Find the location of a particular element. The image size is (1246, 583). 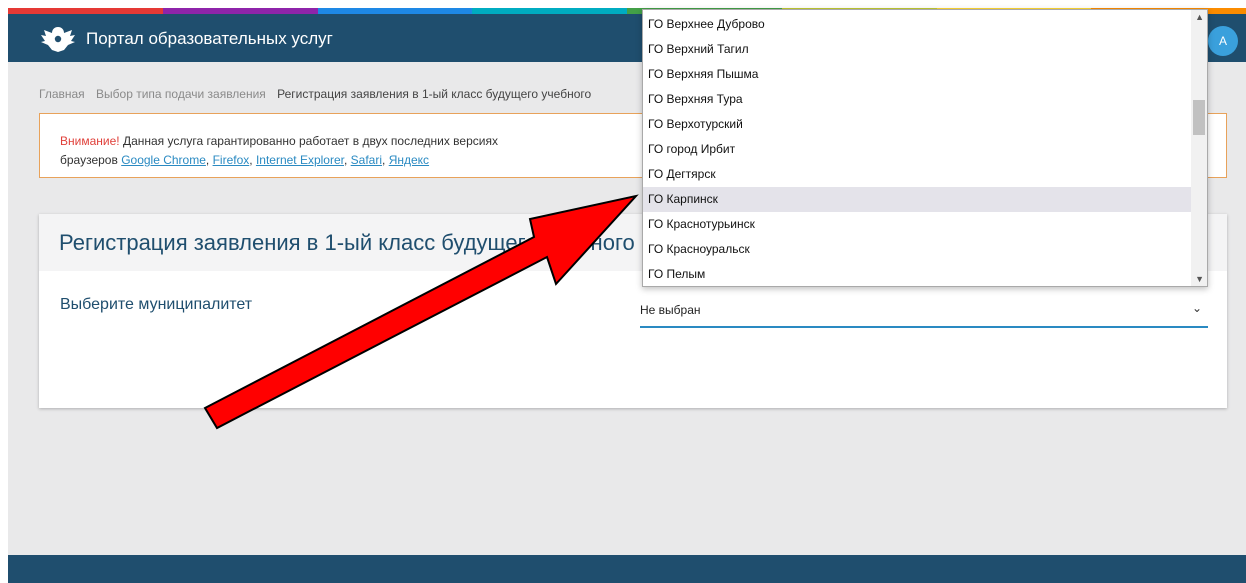

coat-of-arms-icon is located at coordinates (58, 39).